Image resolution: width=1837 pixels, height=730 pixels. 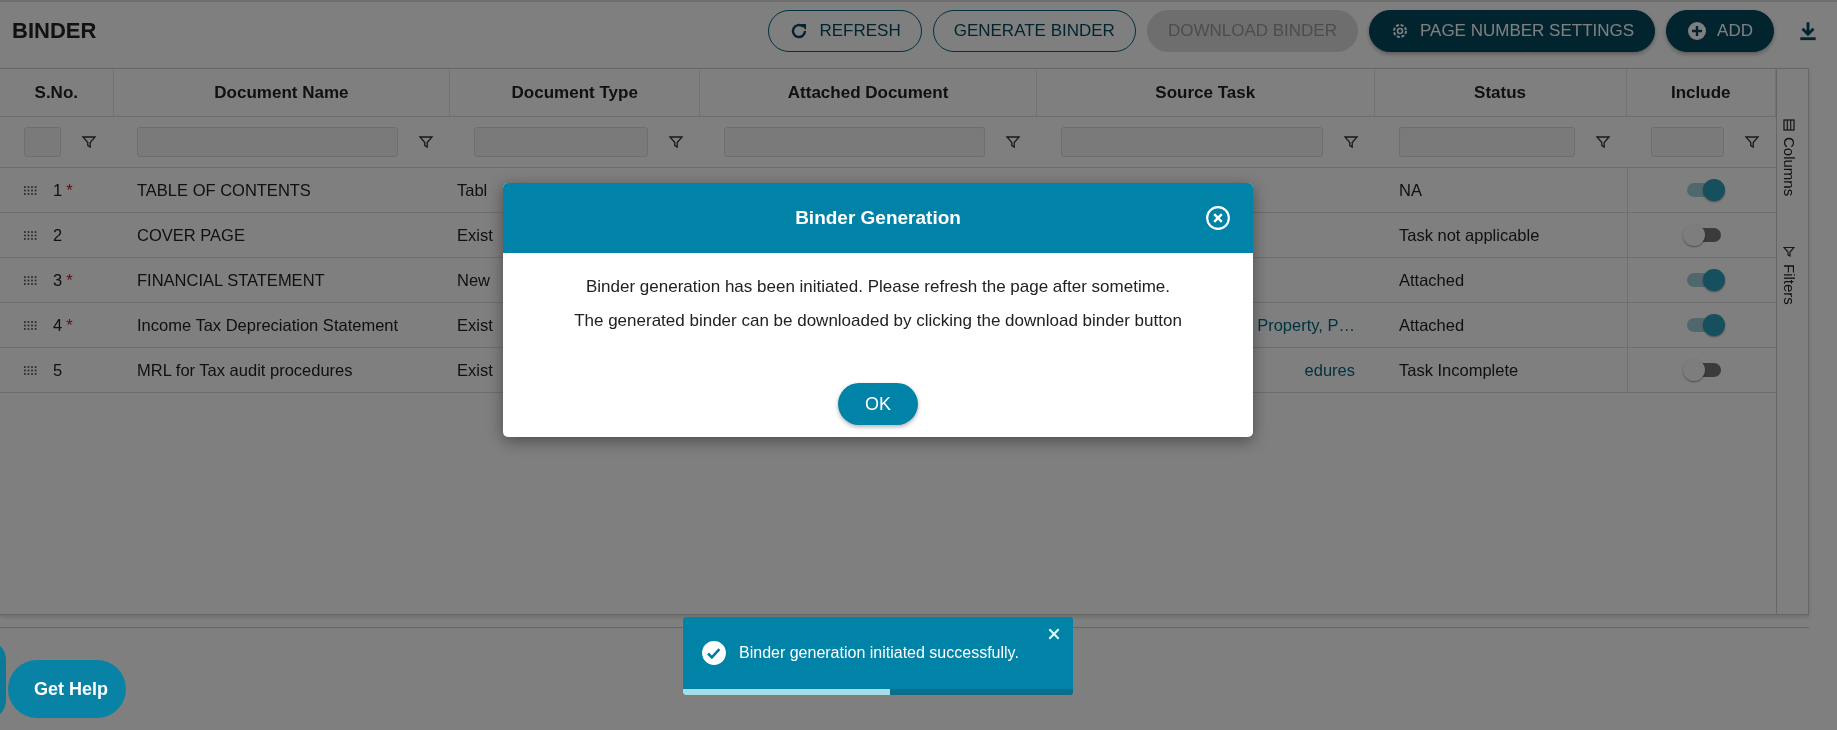 What do you see at coordinates (58, 190) in the screenshot?
I see `serial-number: 1` at bounding box center [58, 190].